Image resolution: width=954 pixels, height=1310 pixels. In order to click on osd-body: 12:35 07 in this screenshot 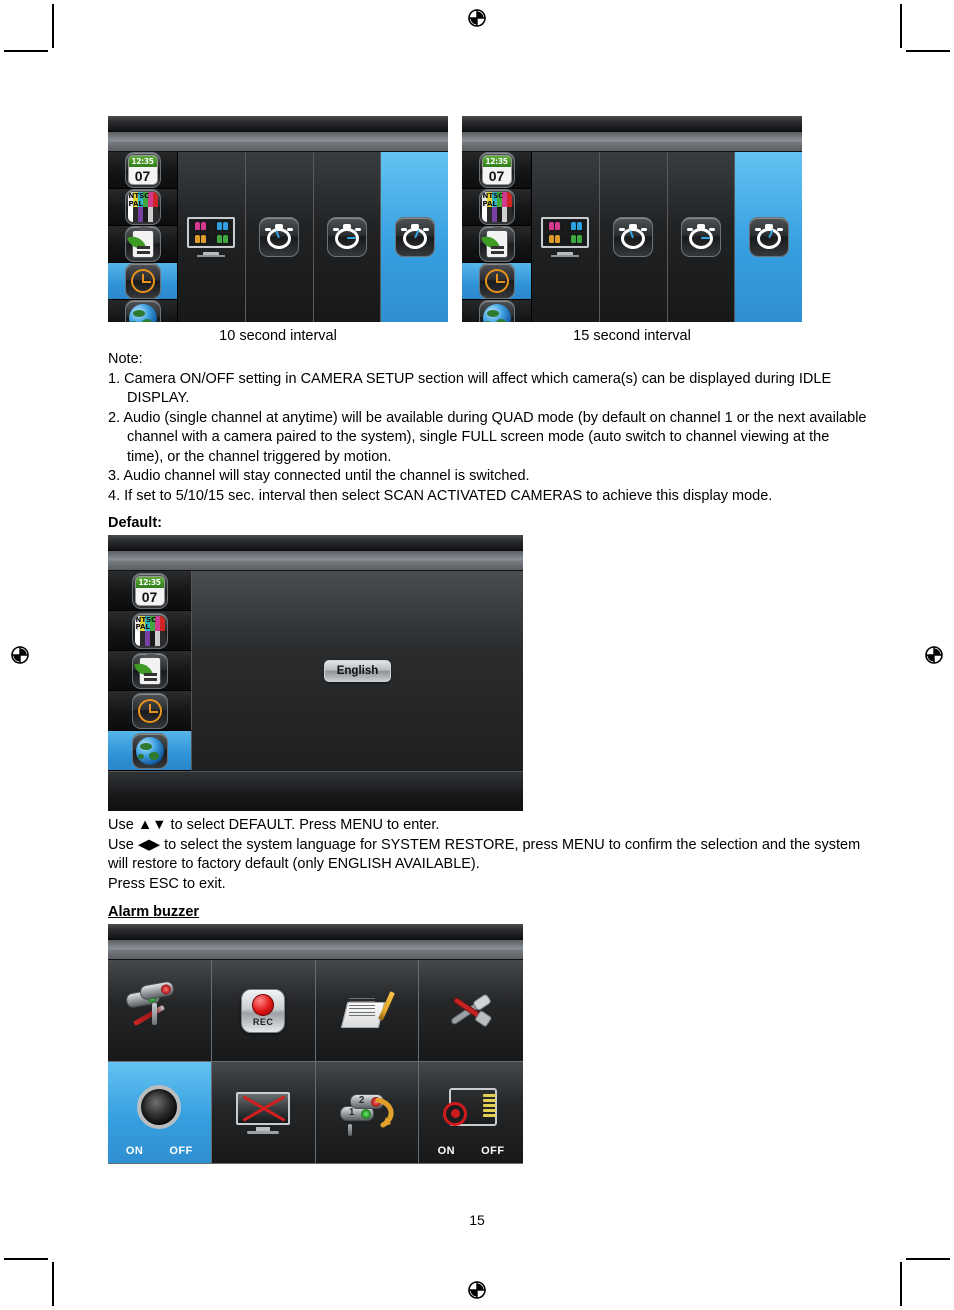, I will do `click(632, 237)`.